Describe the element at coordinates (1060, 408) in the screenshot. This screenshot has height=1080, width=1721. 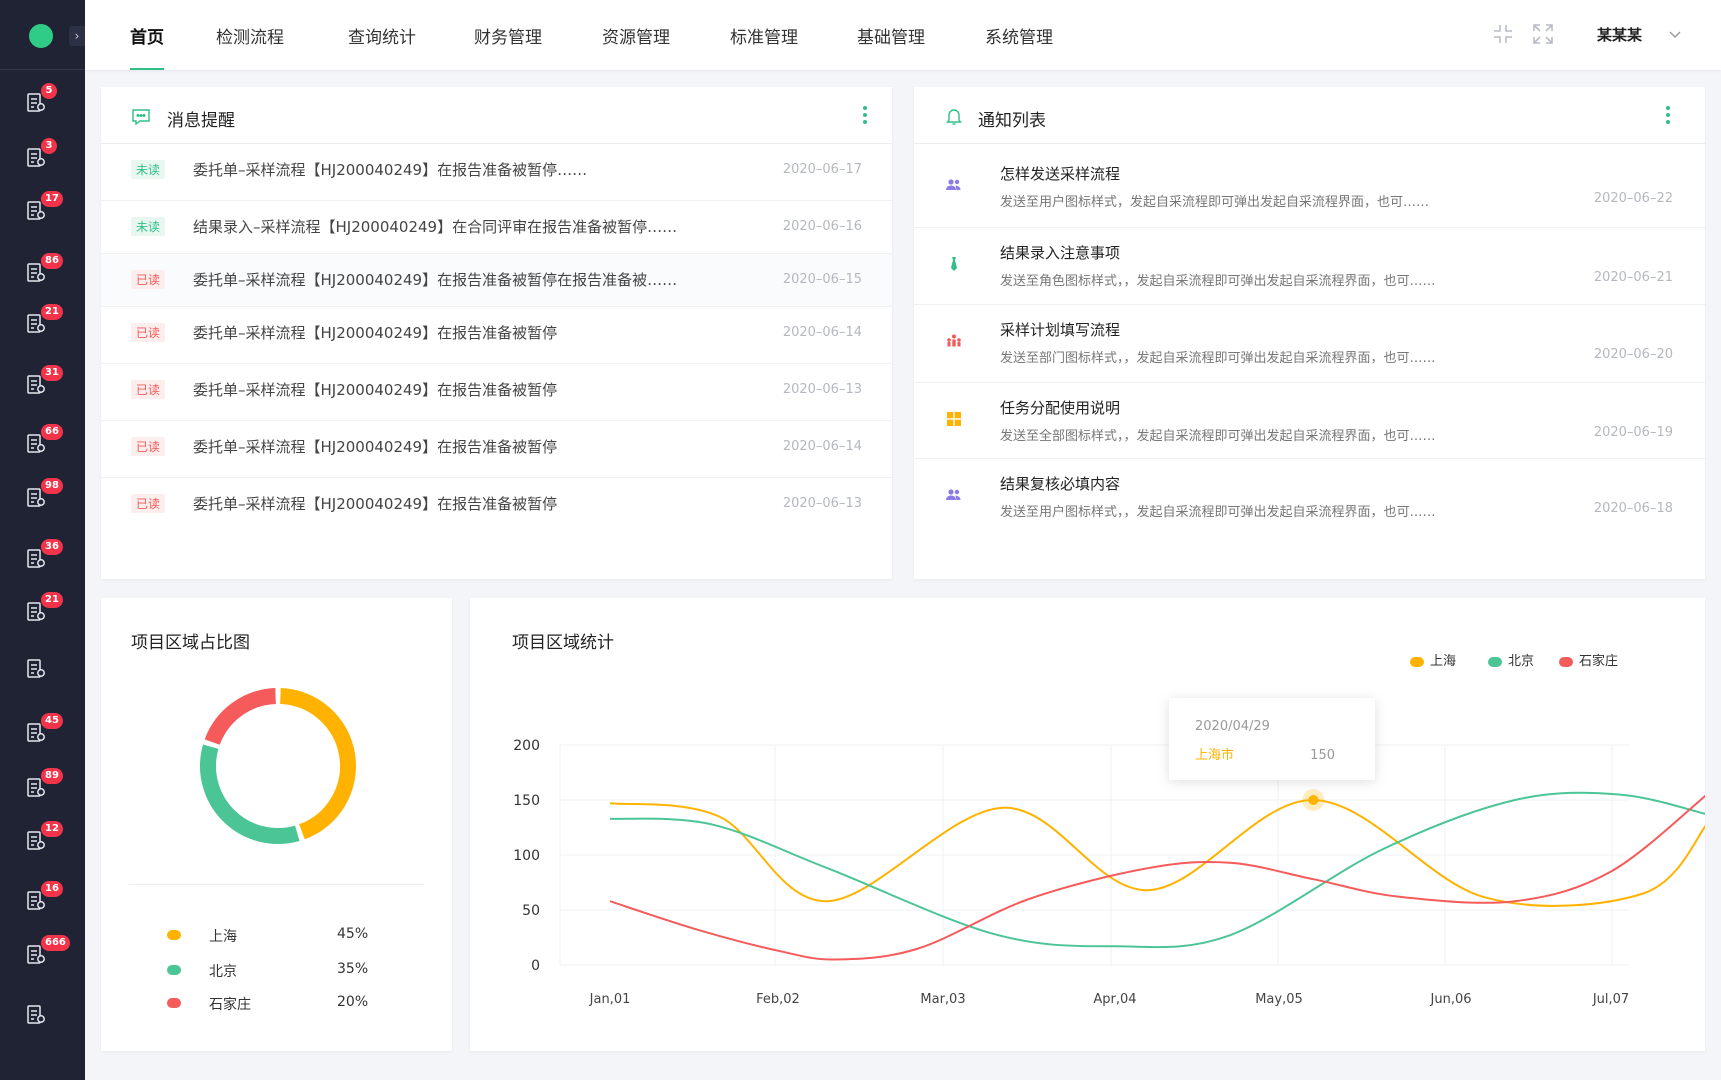
I see `notice-title: 任务分配使用说明` at that location.